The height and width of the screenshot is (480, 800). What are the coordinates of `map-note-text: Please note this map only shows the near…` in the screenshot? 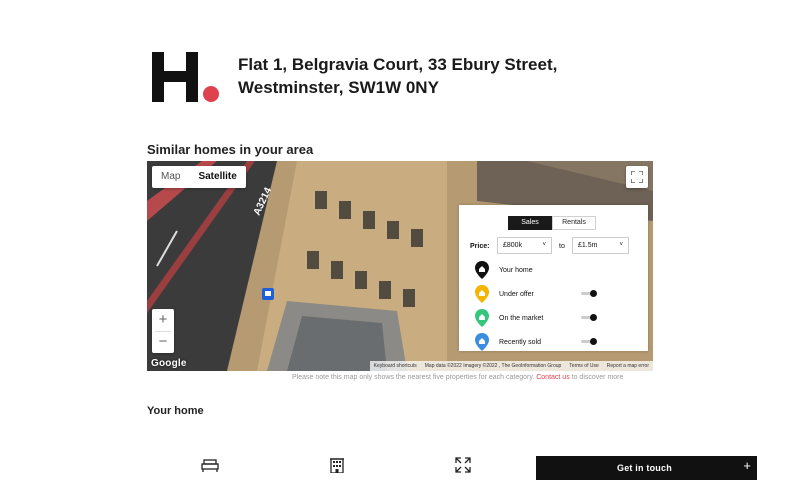 It's located at (413, 377).